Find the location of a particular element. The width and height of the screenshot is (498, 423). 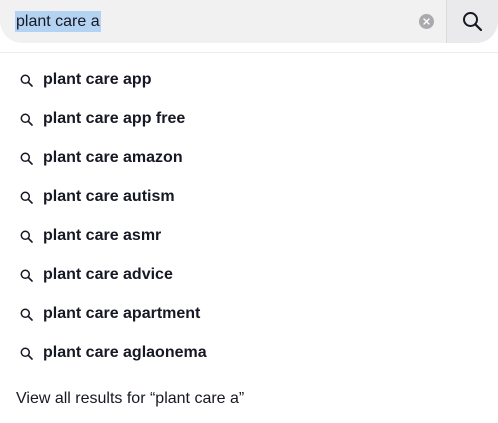

search-bar: plant care a is located at coordinates (249, 21).